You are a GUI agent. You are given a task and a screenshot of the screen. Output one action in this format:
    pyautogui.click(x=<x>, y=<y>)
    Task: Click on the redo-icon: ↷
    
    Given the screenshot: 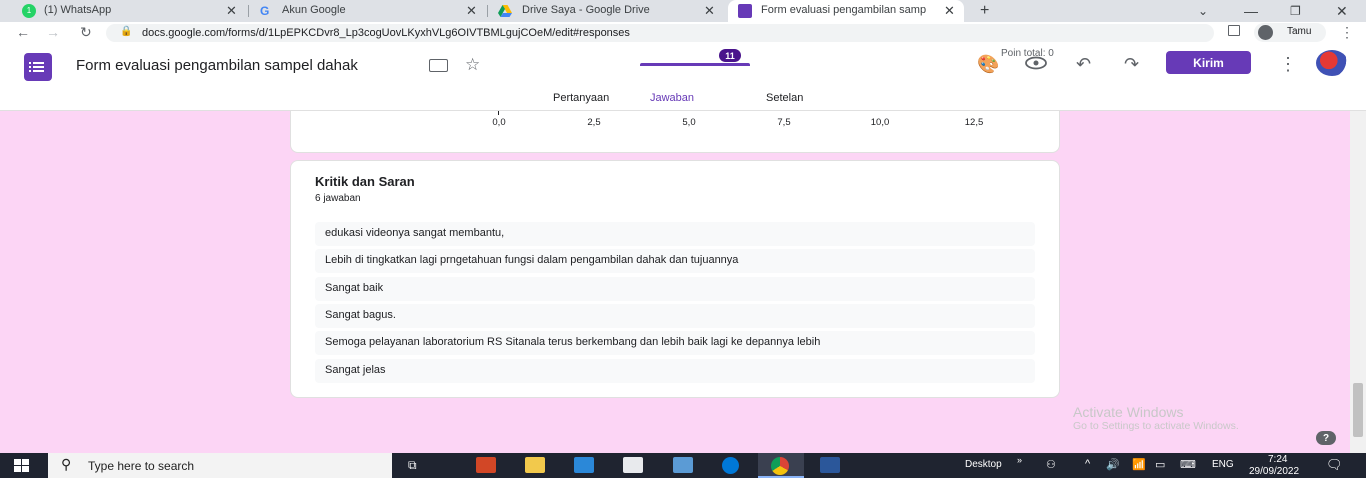 What is the action you would take?
    pyautogui.click(x=1131, y=64)
    